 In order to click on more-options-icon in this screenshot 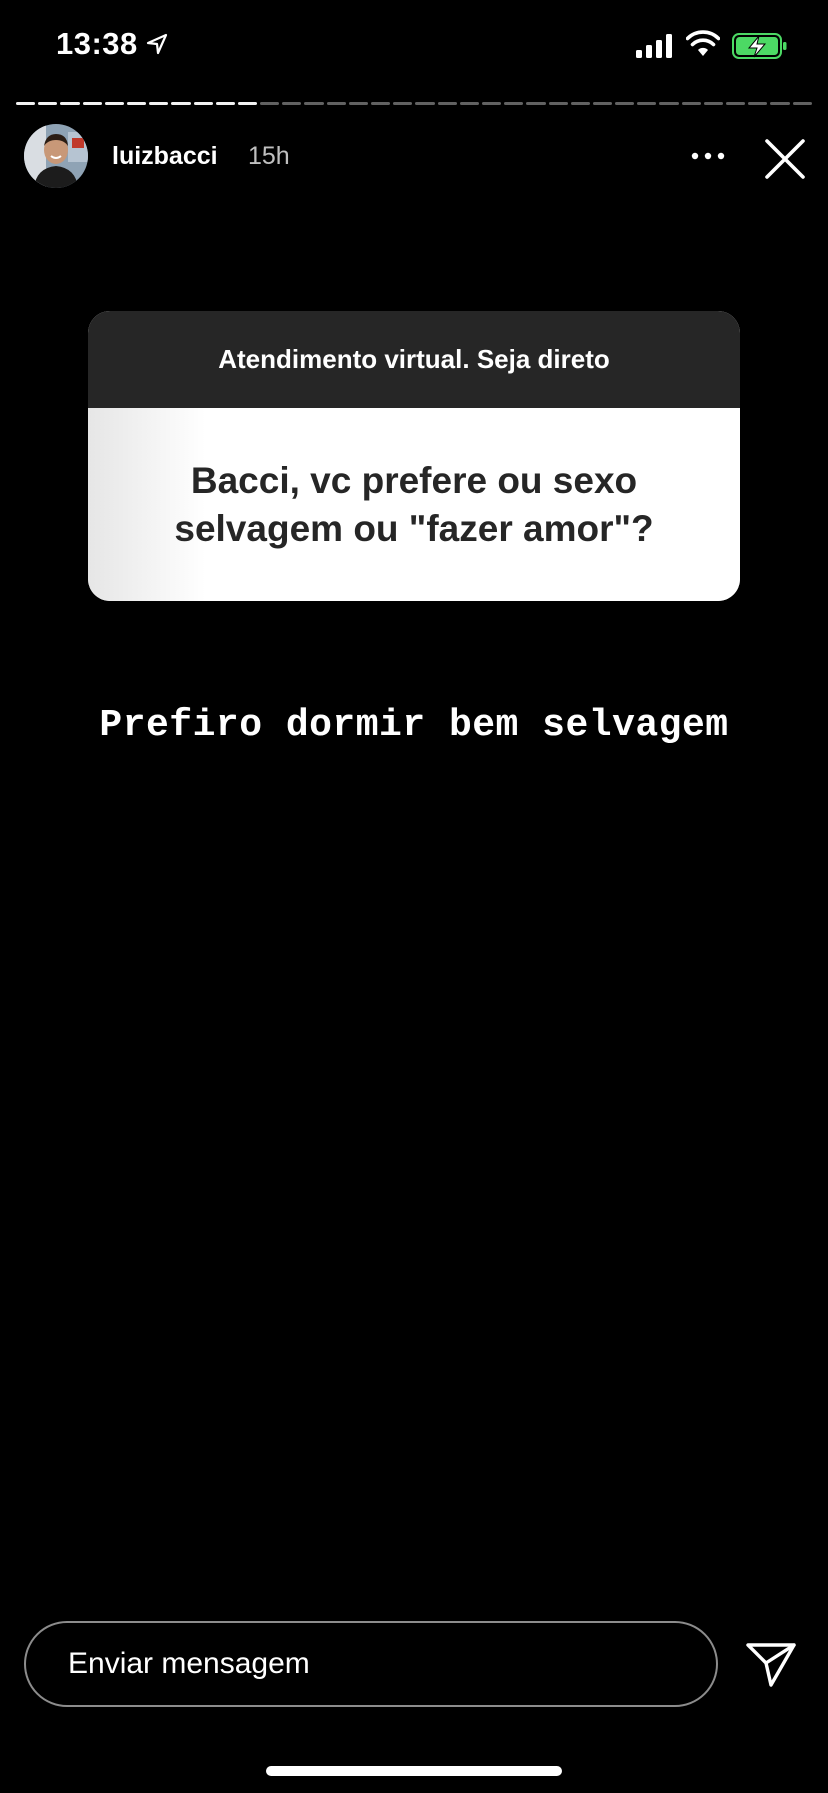, I will do `click(708, 156)`.